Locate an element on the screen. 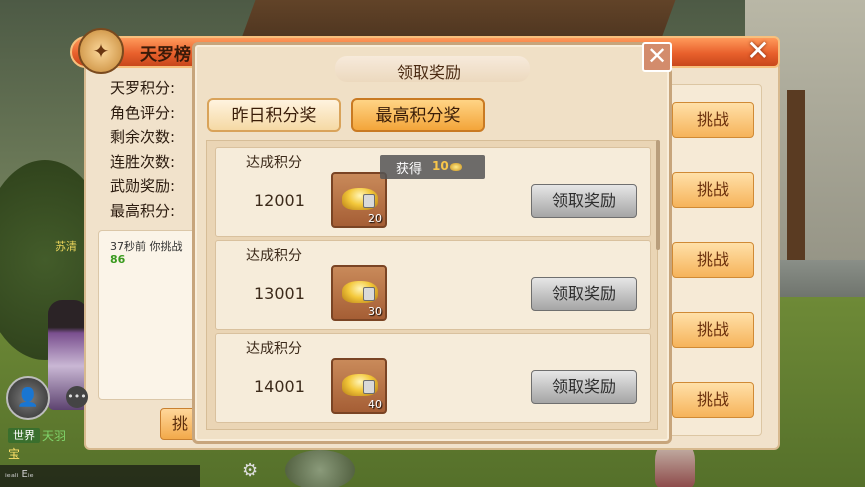 The image size is (865, 487). reward-item-slot: 40 is located at coordinates (359, 386).